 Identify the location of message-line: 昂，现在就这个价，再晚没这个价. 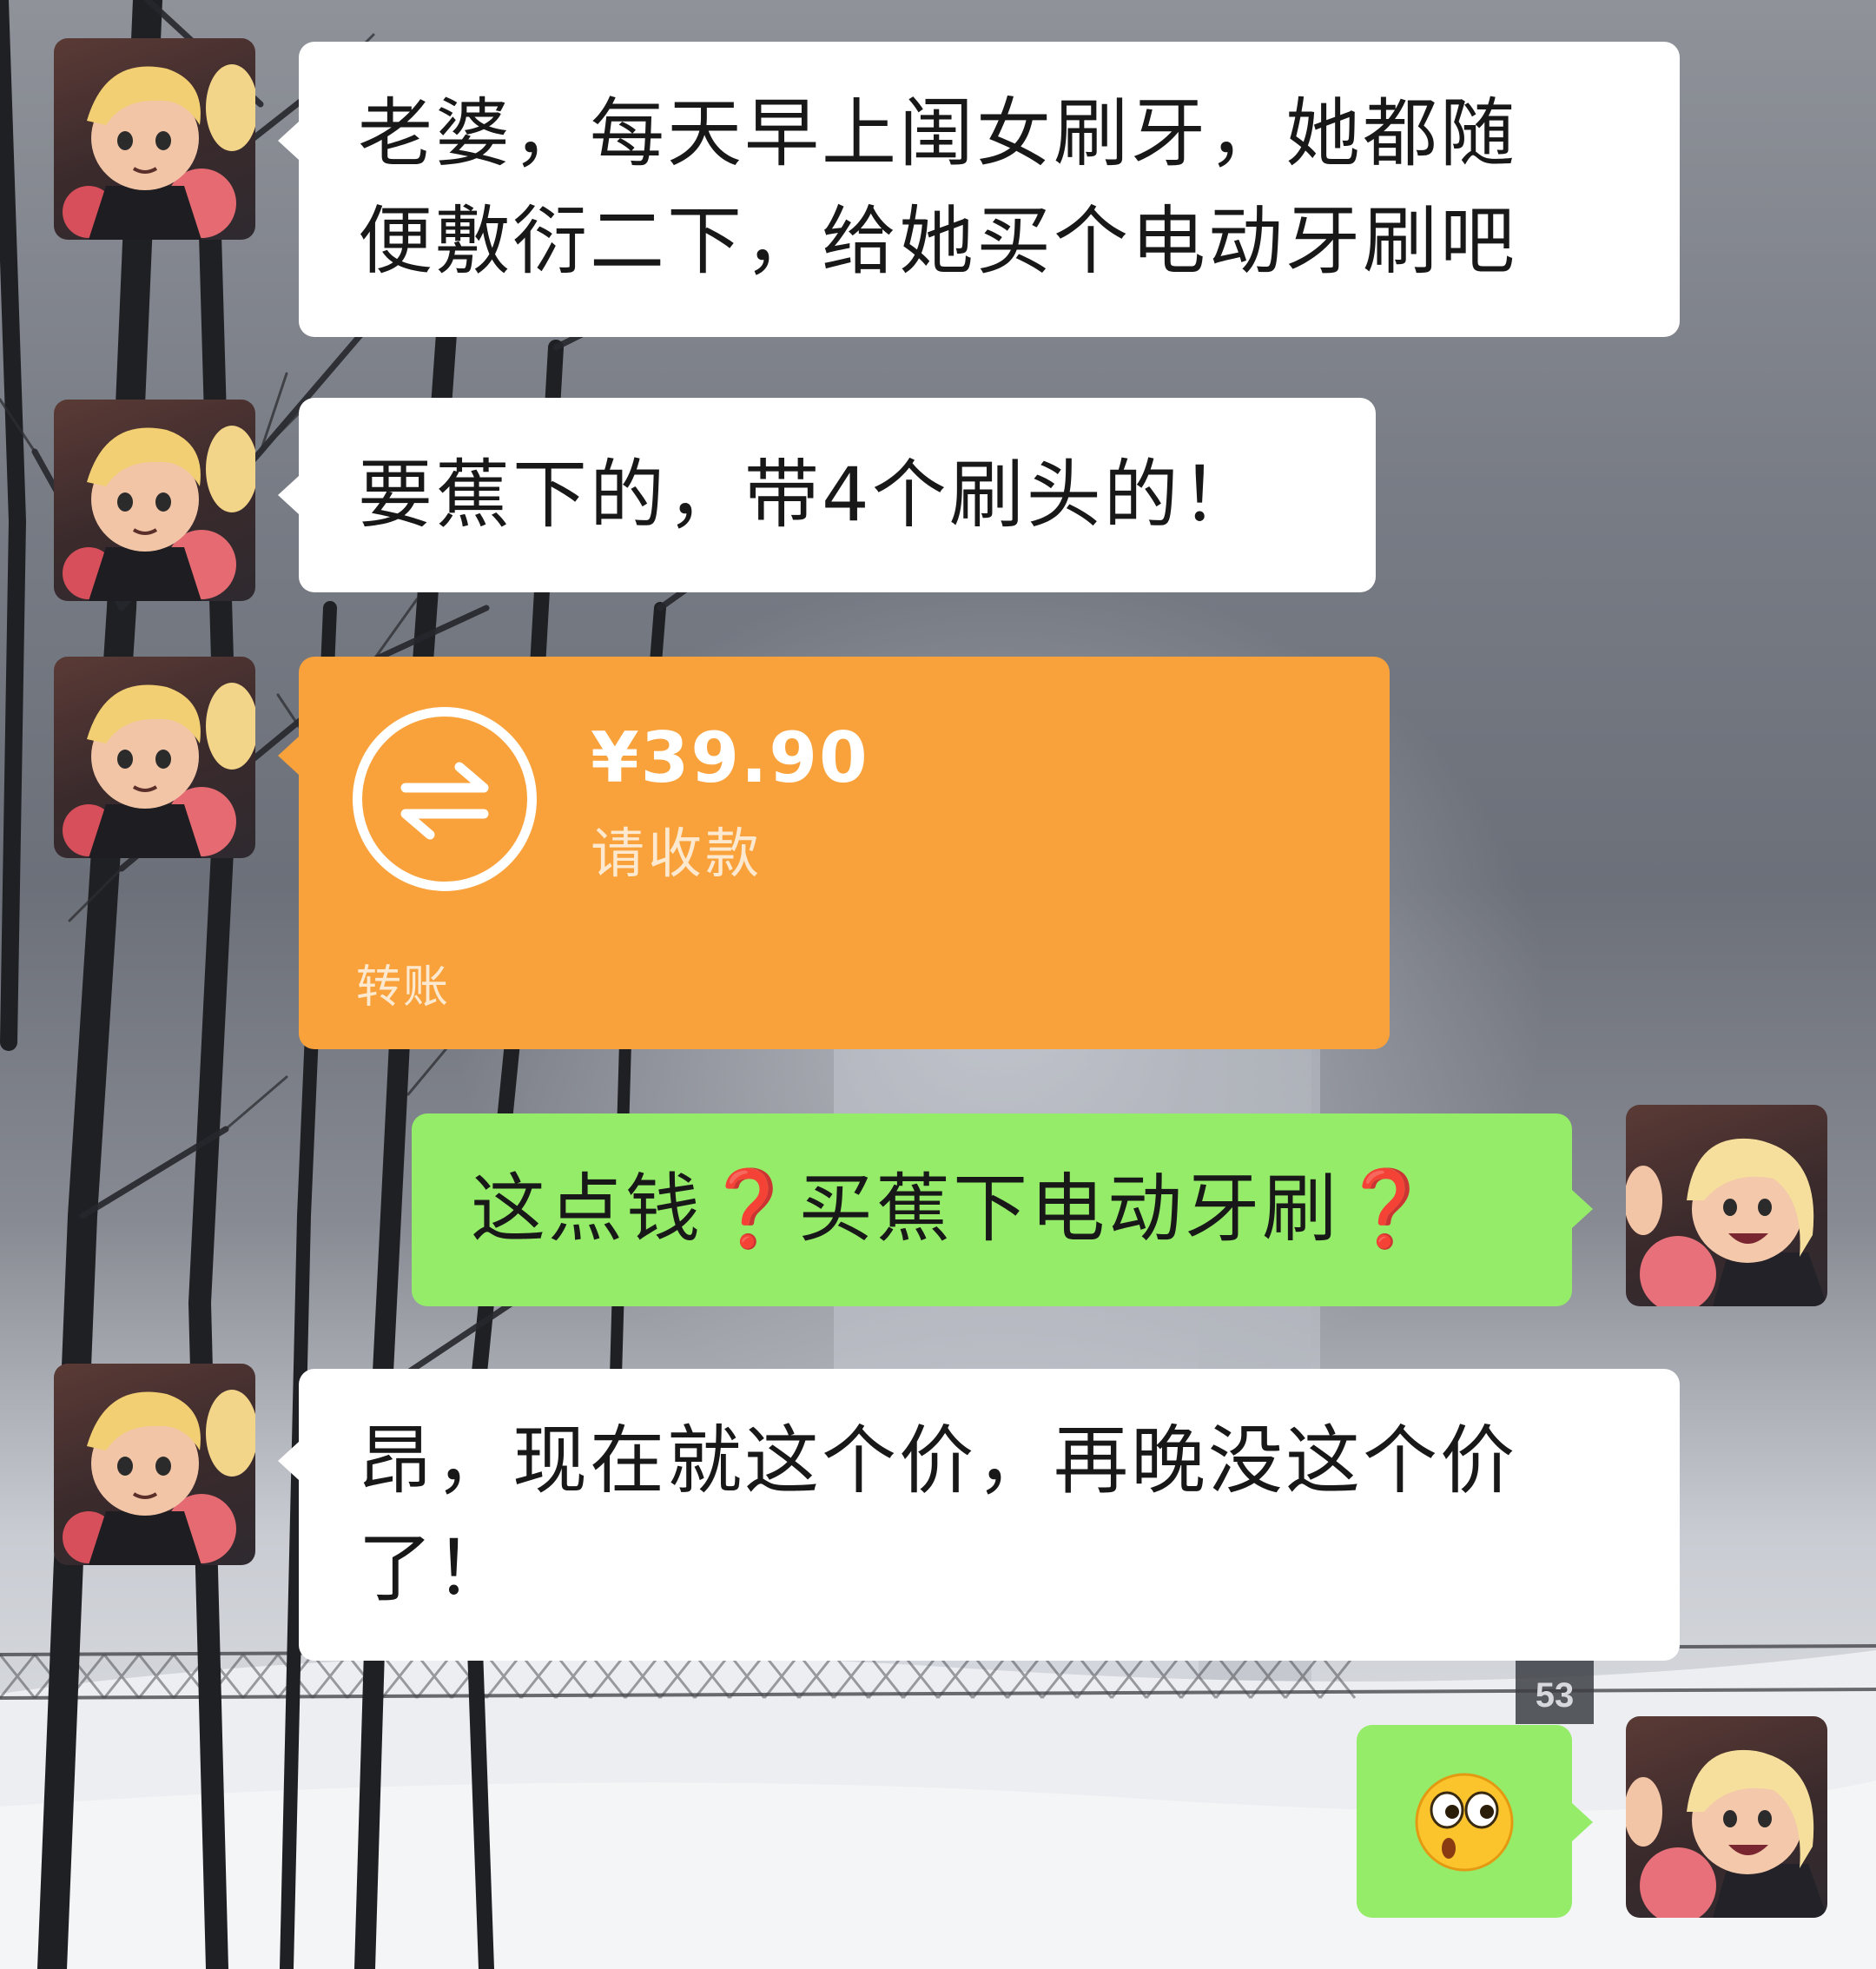
(937, 1460).